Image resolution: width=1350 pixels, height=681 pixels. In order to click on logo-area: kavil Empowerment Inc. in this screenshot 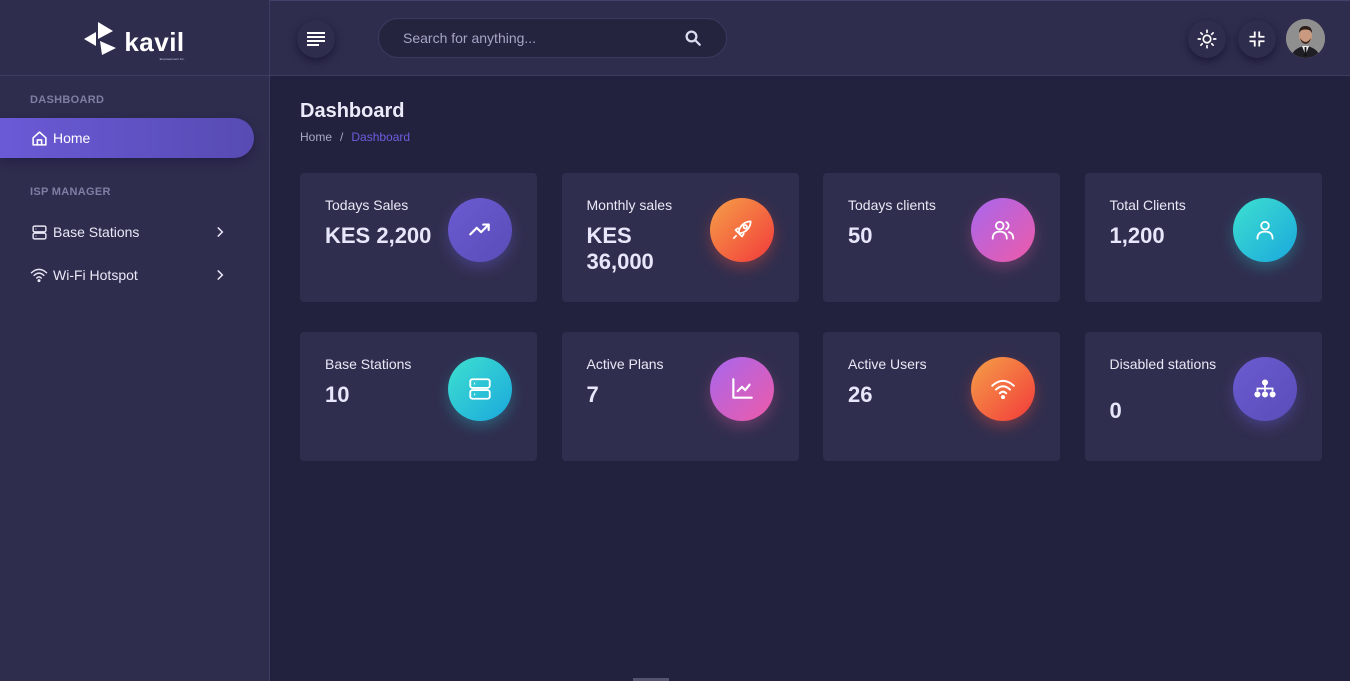, I will do `click(134, 38)`.